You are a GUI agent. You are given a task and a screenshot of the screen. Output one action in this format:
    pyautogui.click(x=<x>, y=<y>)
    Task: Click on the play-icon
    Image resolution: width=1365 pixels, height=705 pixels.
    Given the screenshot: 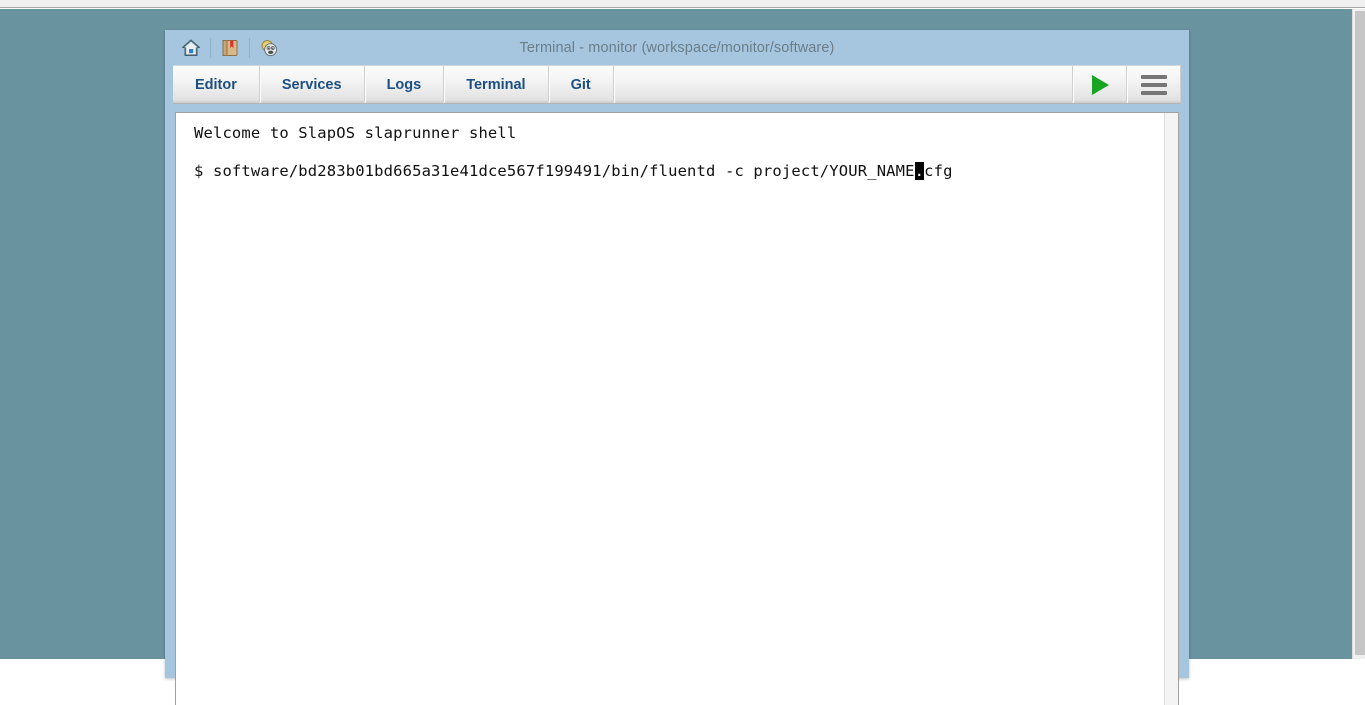 What is the action you would take?
    pyautogui.click(x=1100, y=84)
    